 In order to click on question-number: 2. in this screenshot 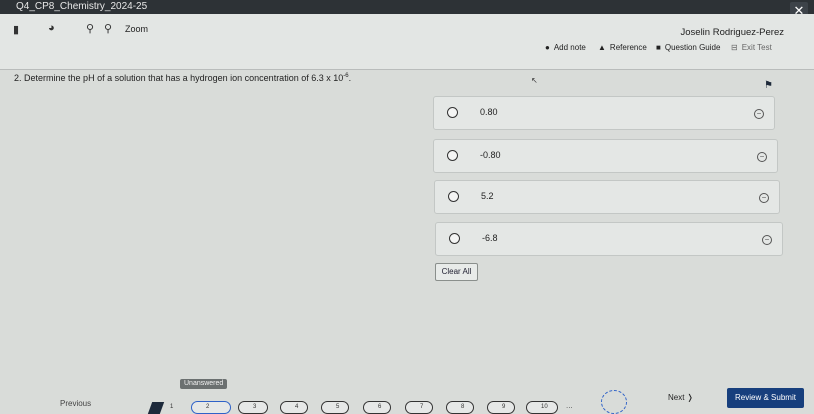, I will do `click(18, 78)`.